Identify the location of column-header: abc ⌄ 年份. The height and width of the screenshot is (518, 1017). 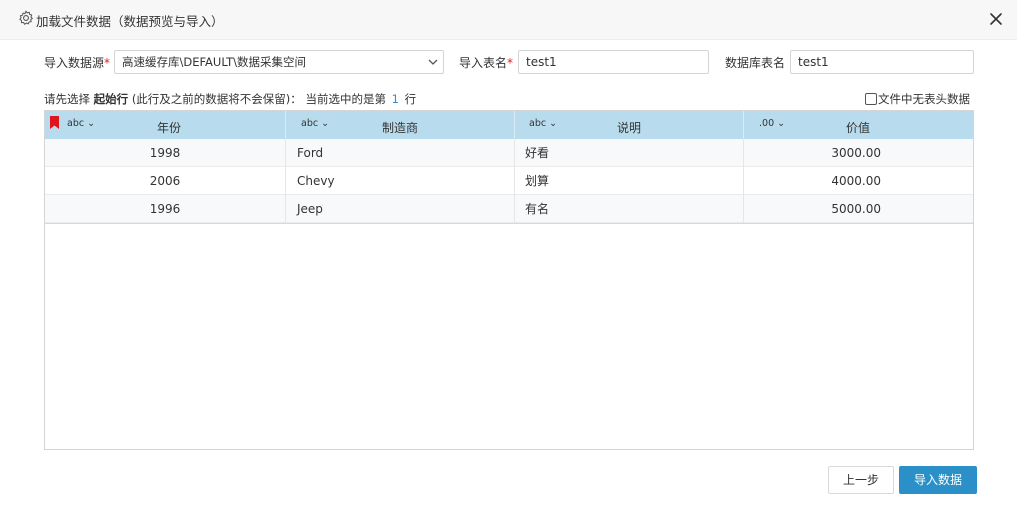
(165, 125).